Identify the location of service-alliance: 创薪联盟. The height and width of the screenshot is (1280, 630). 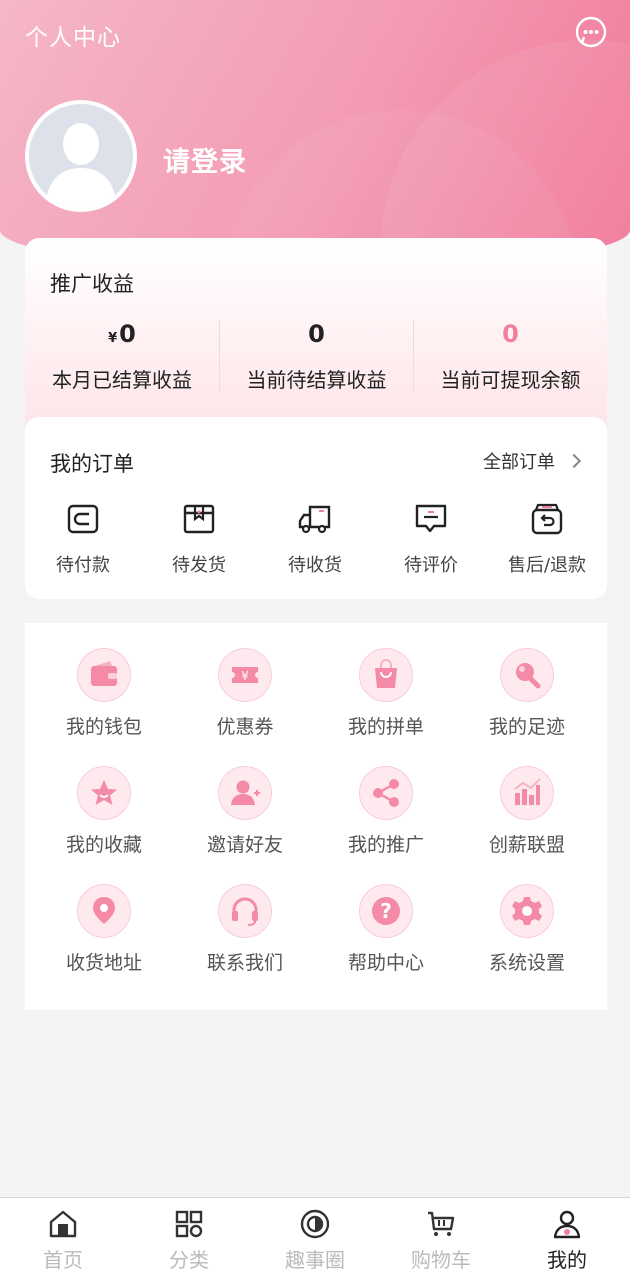
(527, 811).